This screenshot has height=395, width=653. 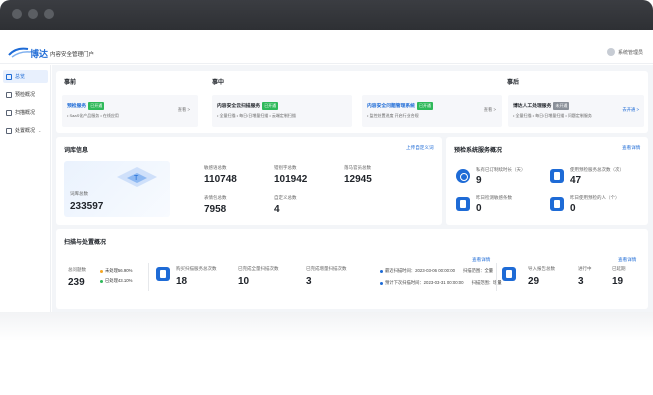 What do you see at coordinates (627, 260) in the screenshot?
I see `dispose-detail-link: 查看详情` at bounding box center [627, 260].